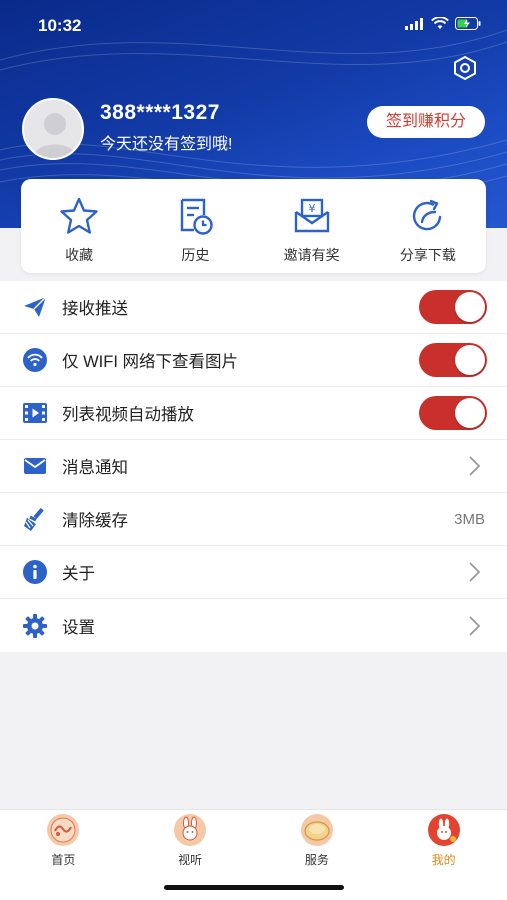 The width and height of the screenshot is (507, 900). What do you see at coordinates (34, 519) in the screenshot?
I see `broom-icon` at bounding box center [34, 519].